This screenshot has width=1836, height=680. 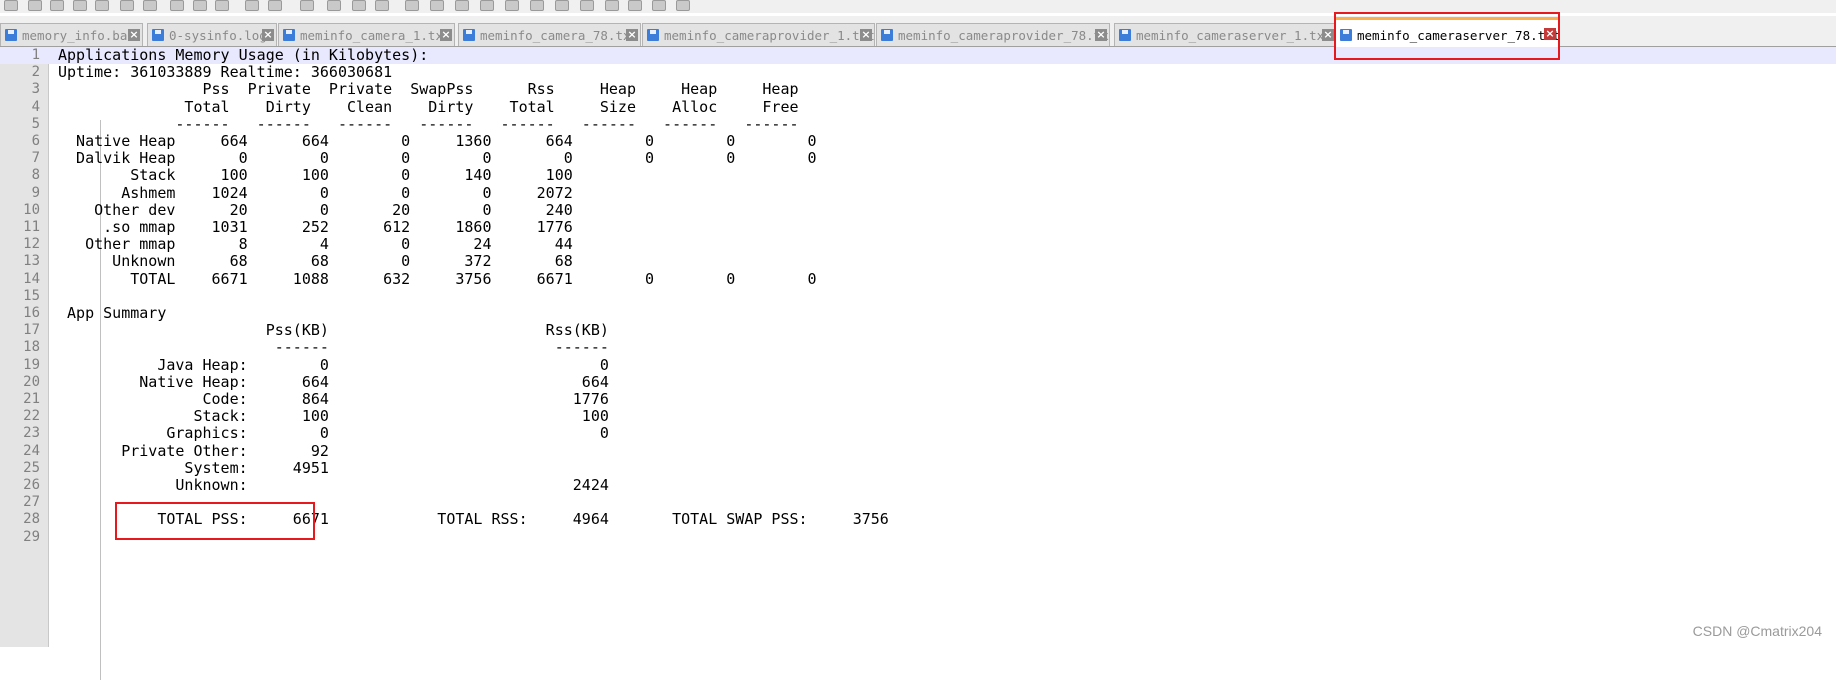 What do you see at coordinates (537, 5) in the screenshot?
I see `folder-icon` at bounding box center [537, 5].